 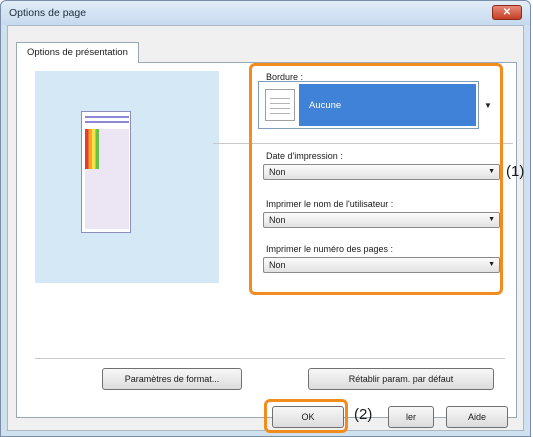 I want to click on close-button: ✕, so click(x=507, y=12).